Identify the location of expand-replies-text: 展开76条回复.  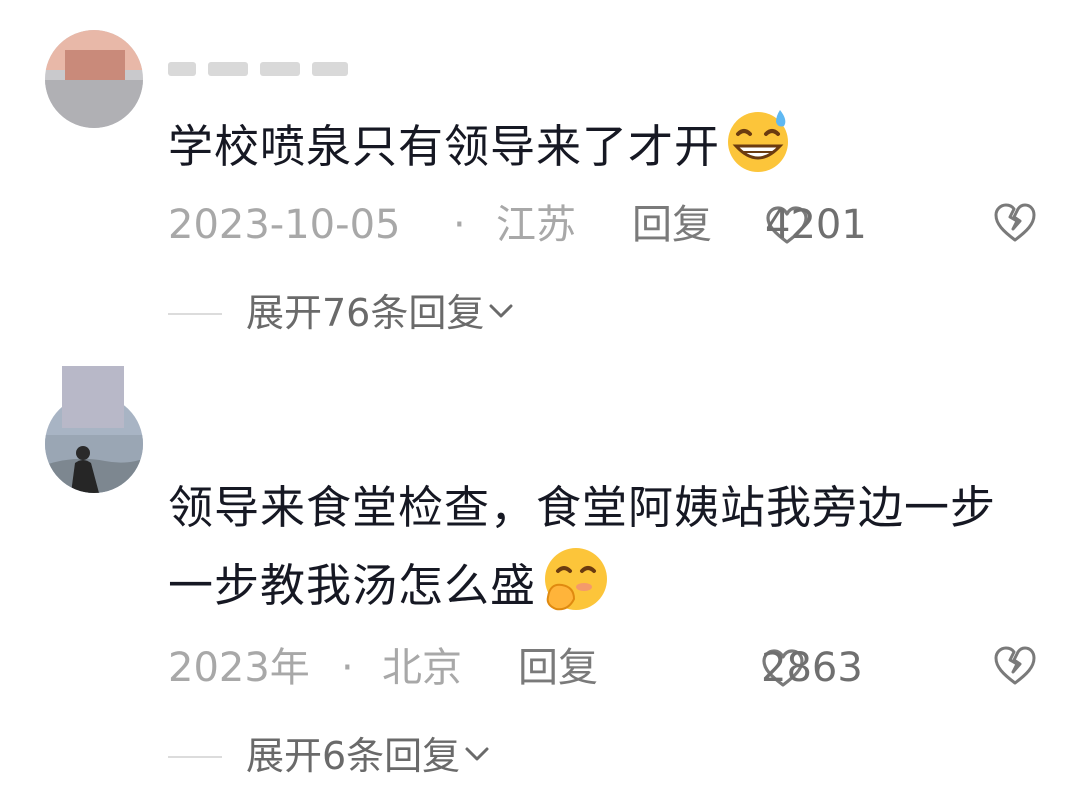
(365, 313).